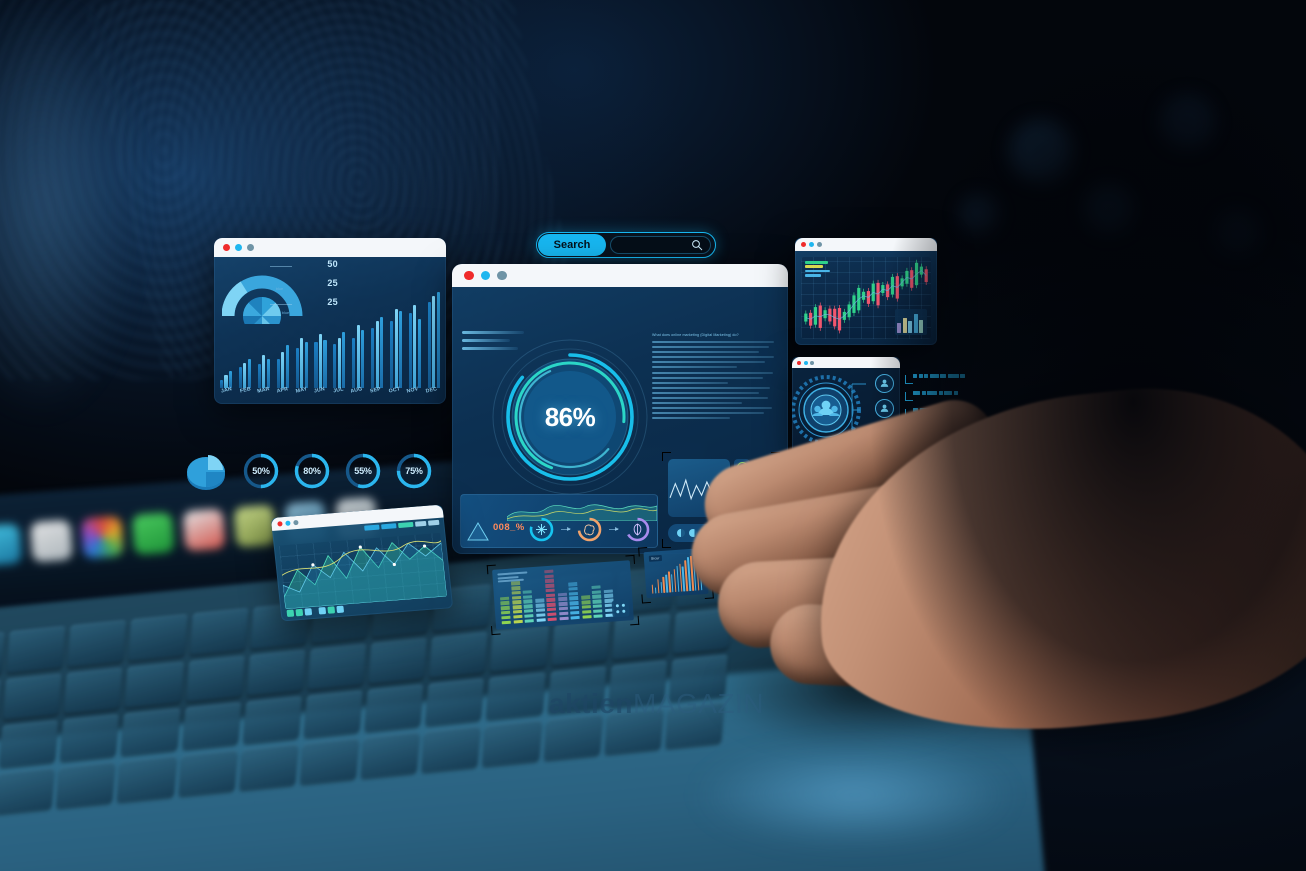 The width and height of the screenshot is (1306, 871). I want to click on kpi-ring: 50%, so click(261, 471).